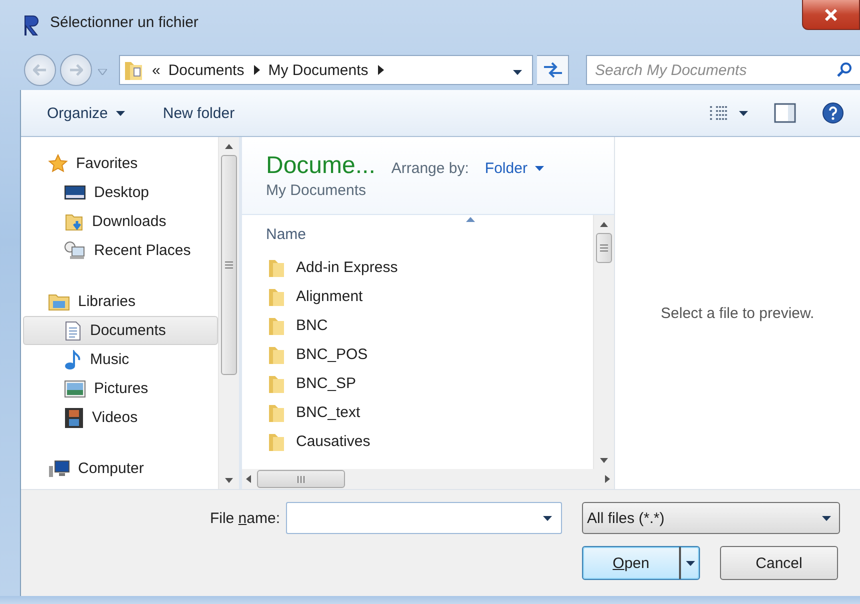 Image resolution: width=860 pixels, height=604 pixels. I want to click on file-name-field, so click(424, 518).